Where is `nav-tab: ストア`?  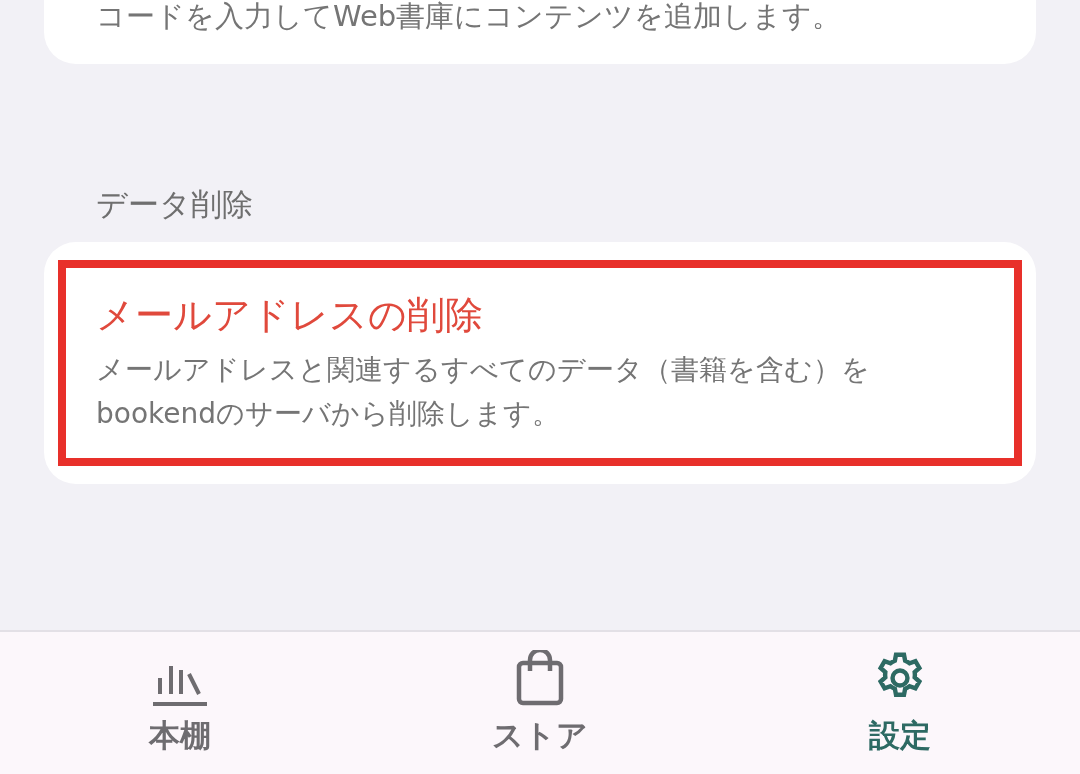
nav-tab: ストア is located at coordinates (540, 703).